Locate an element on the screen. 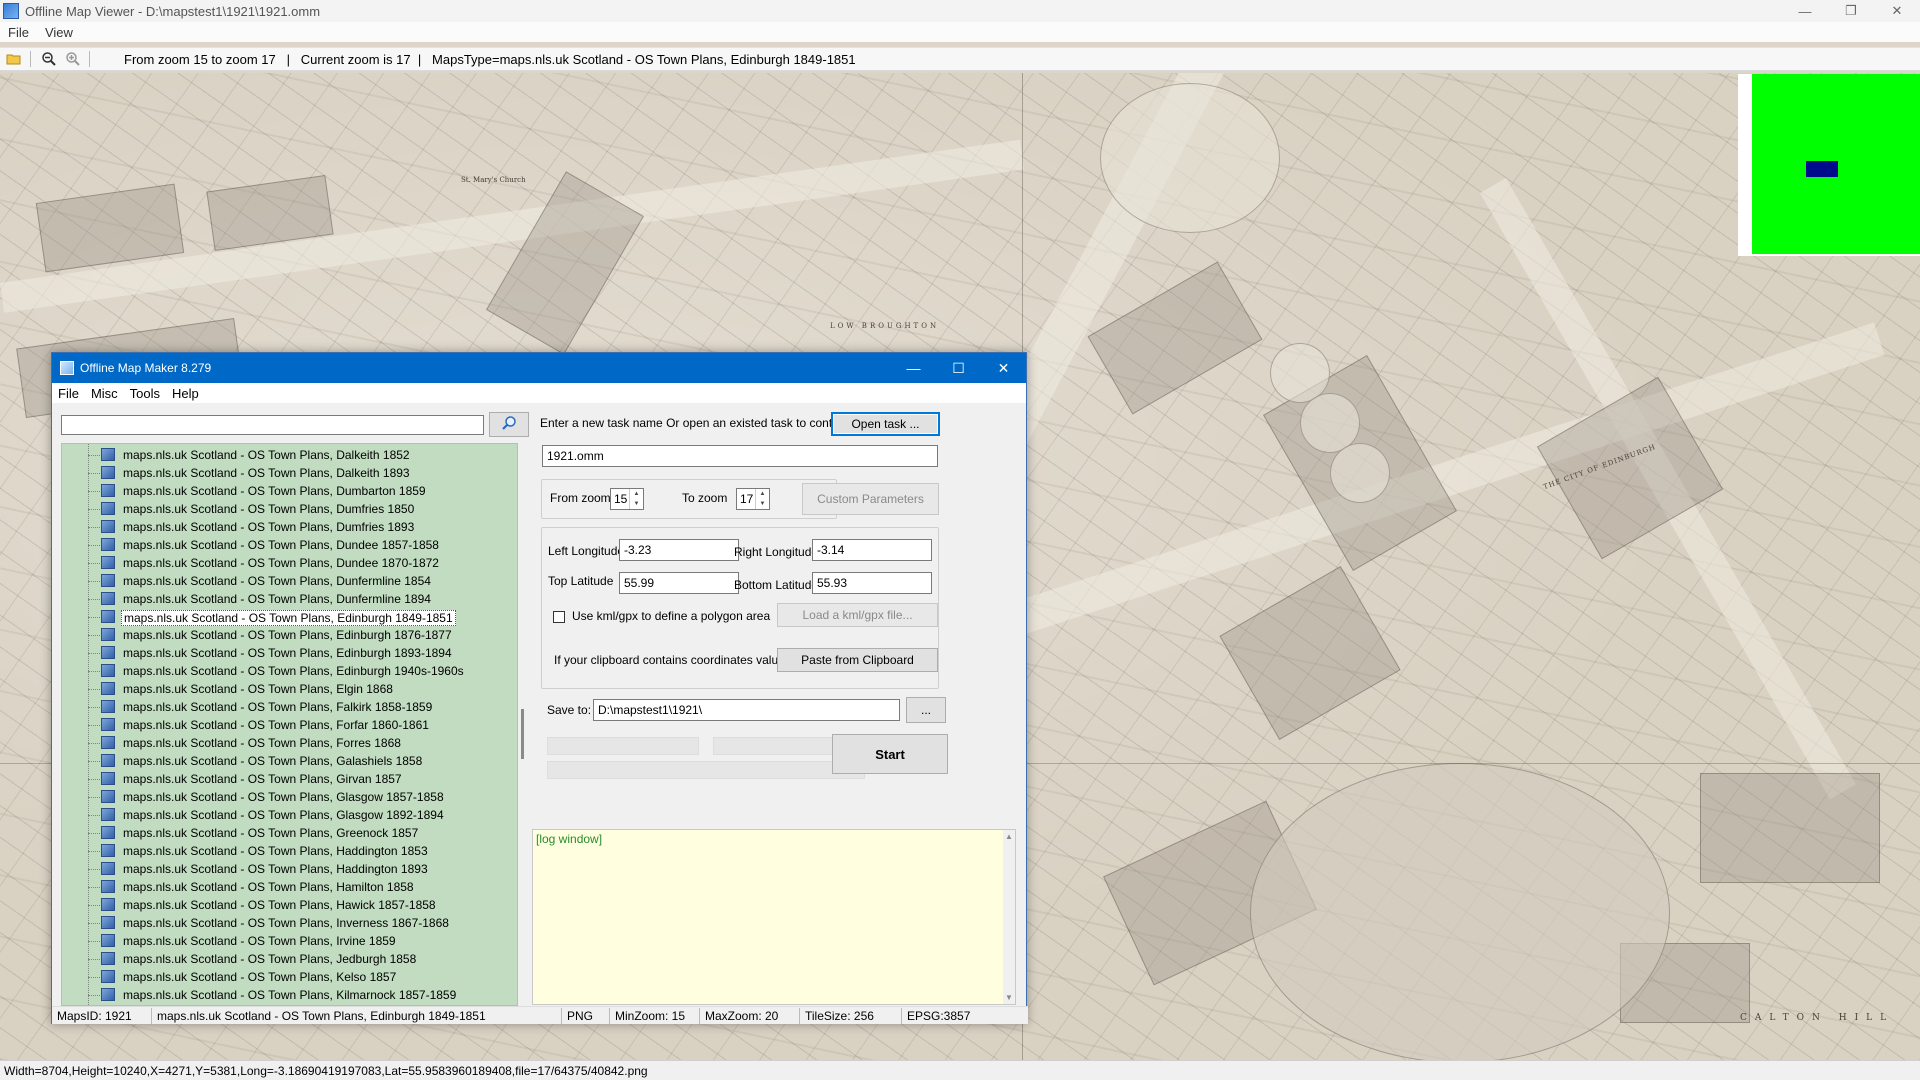 Image resolution: width=1920 pixels, height=1080 pixels. paste-from-clipboard-button: Paste from Clipboard is located at coordinates (857, 660).